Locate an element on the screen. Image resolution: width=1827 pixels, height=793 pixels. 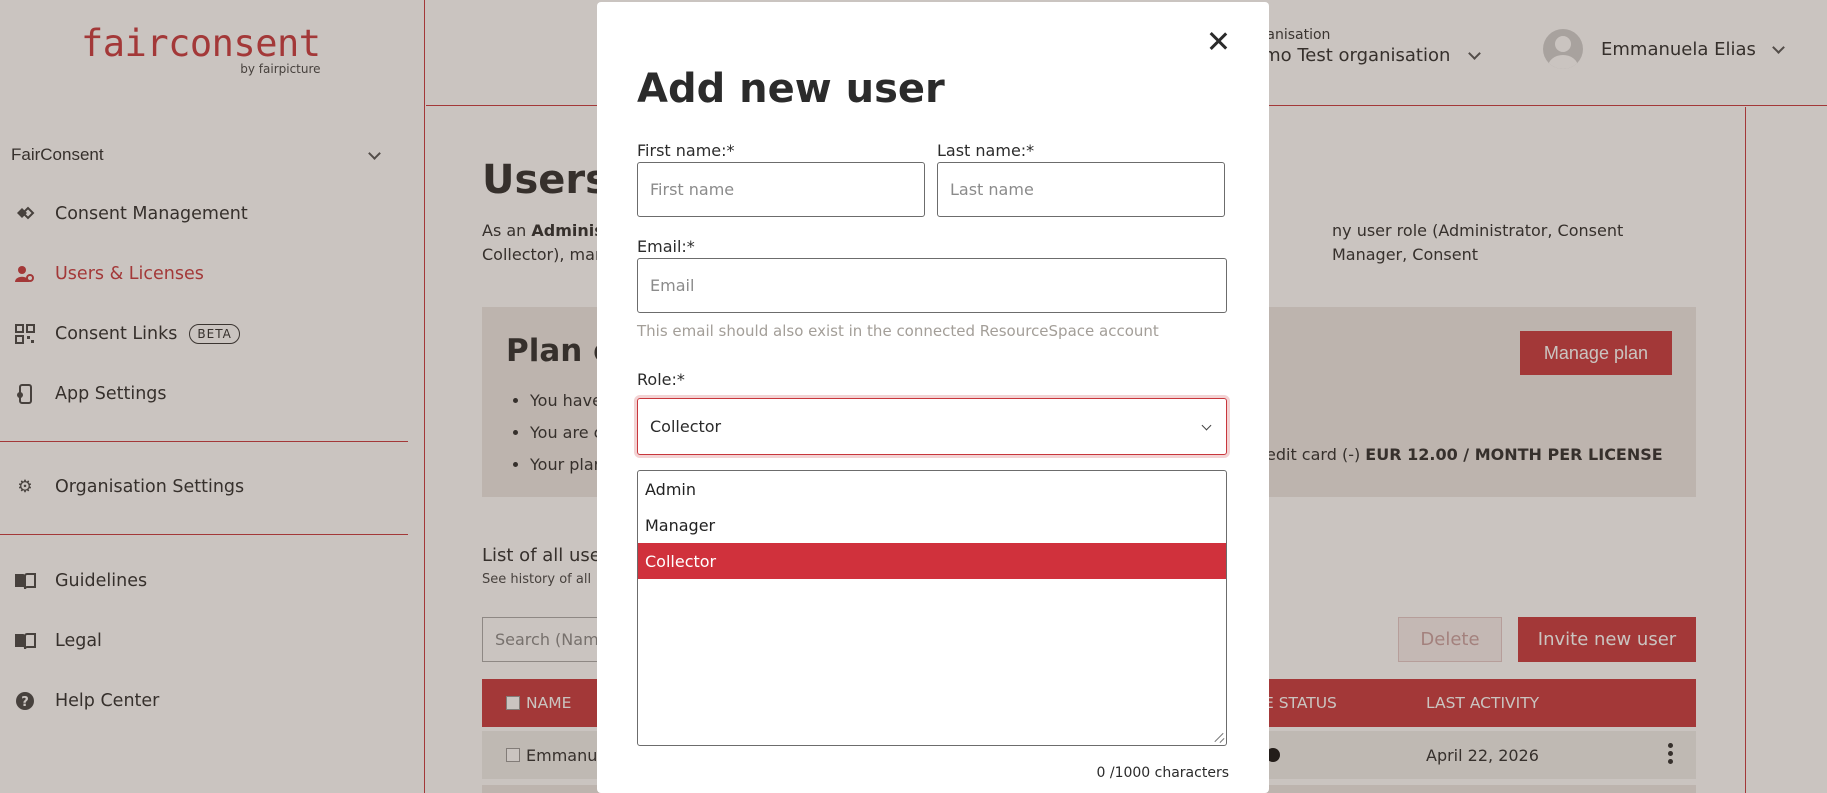
character-count: 0 /1000 characters is located at coordinates (1163, 773).